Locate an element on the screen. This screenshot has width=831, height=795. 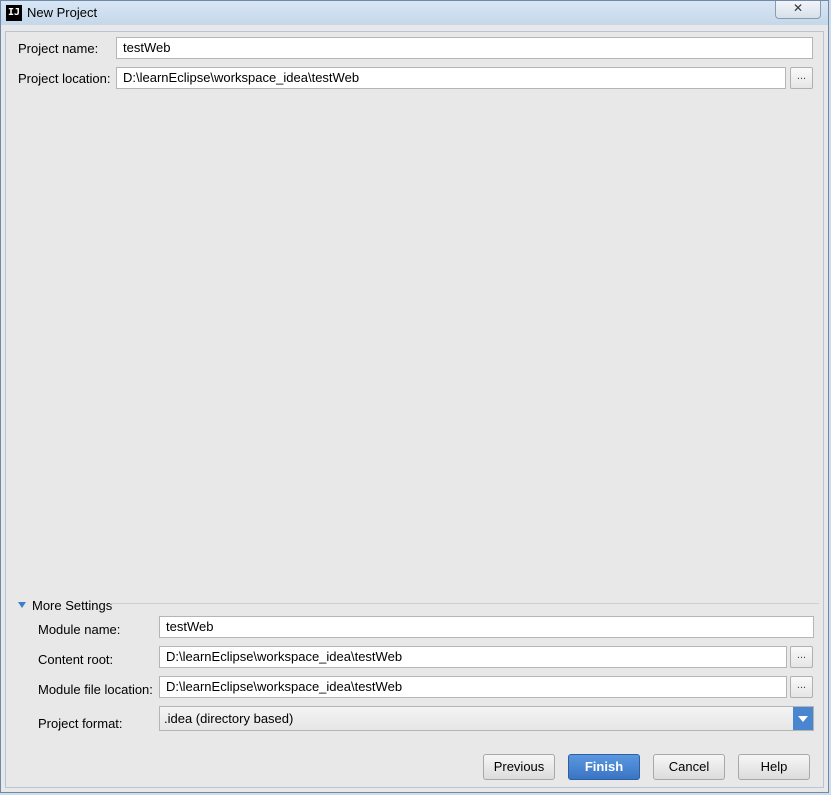
dropdown-arrow-icon is located at coordinates (803, 718).